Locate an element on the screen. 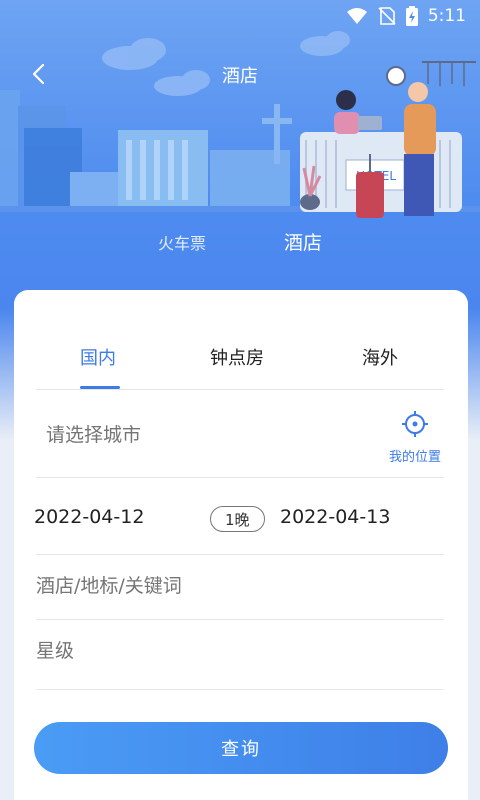 The width and height of the screenshot is (480, 800). region-tabs: 国内 钟点房 海外 is located at coordinates (240, 355).